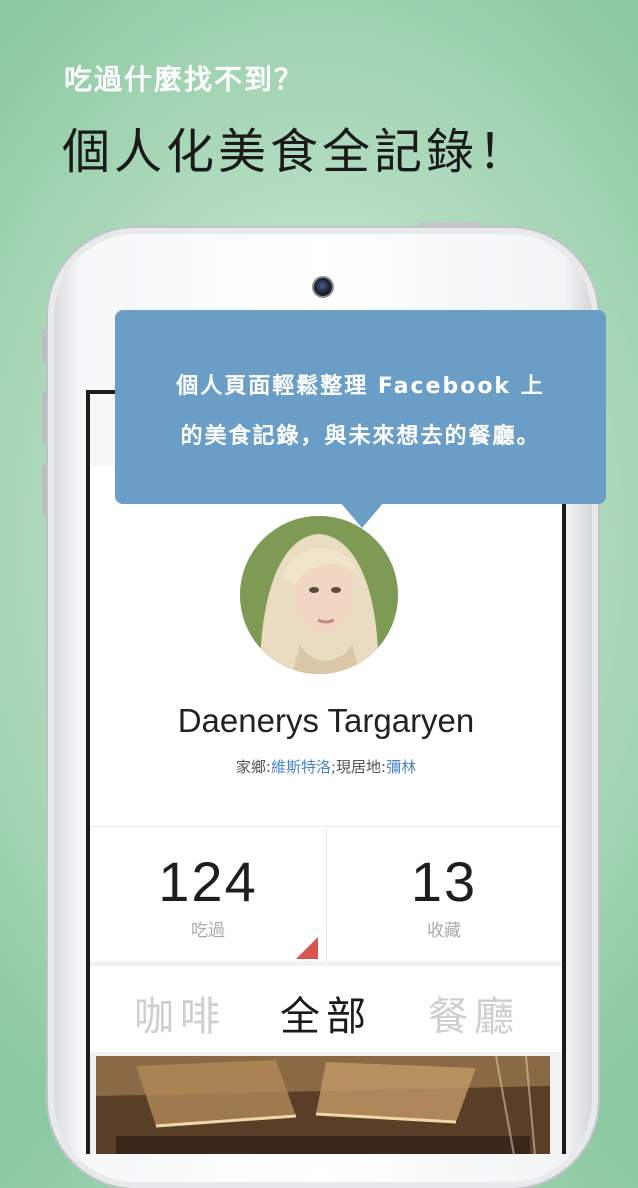 This screenshot has height=1188, width=638. Describe the element at coordinates (208, 931) in the screenshot. I see `stat-eaten-label: 吃過` at that location.